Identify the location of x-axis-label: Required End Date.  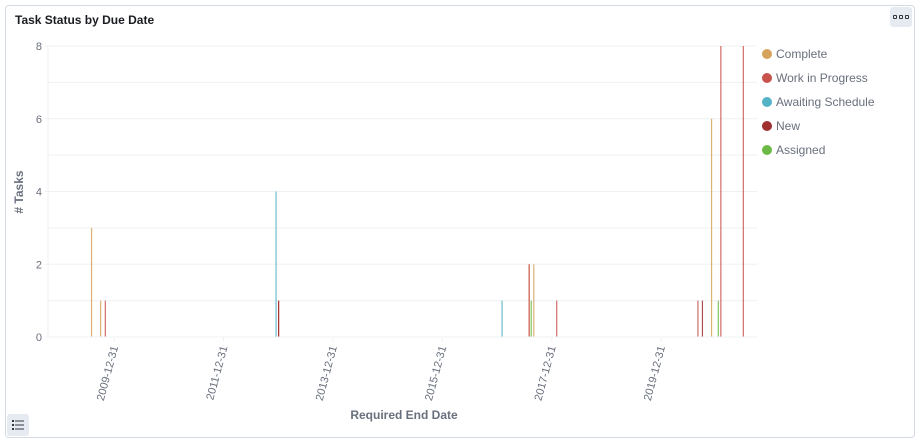
(404, 415).